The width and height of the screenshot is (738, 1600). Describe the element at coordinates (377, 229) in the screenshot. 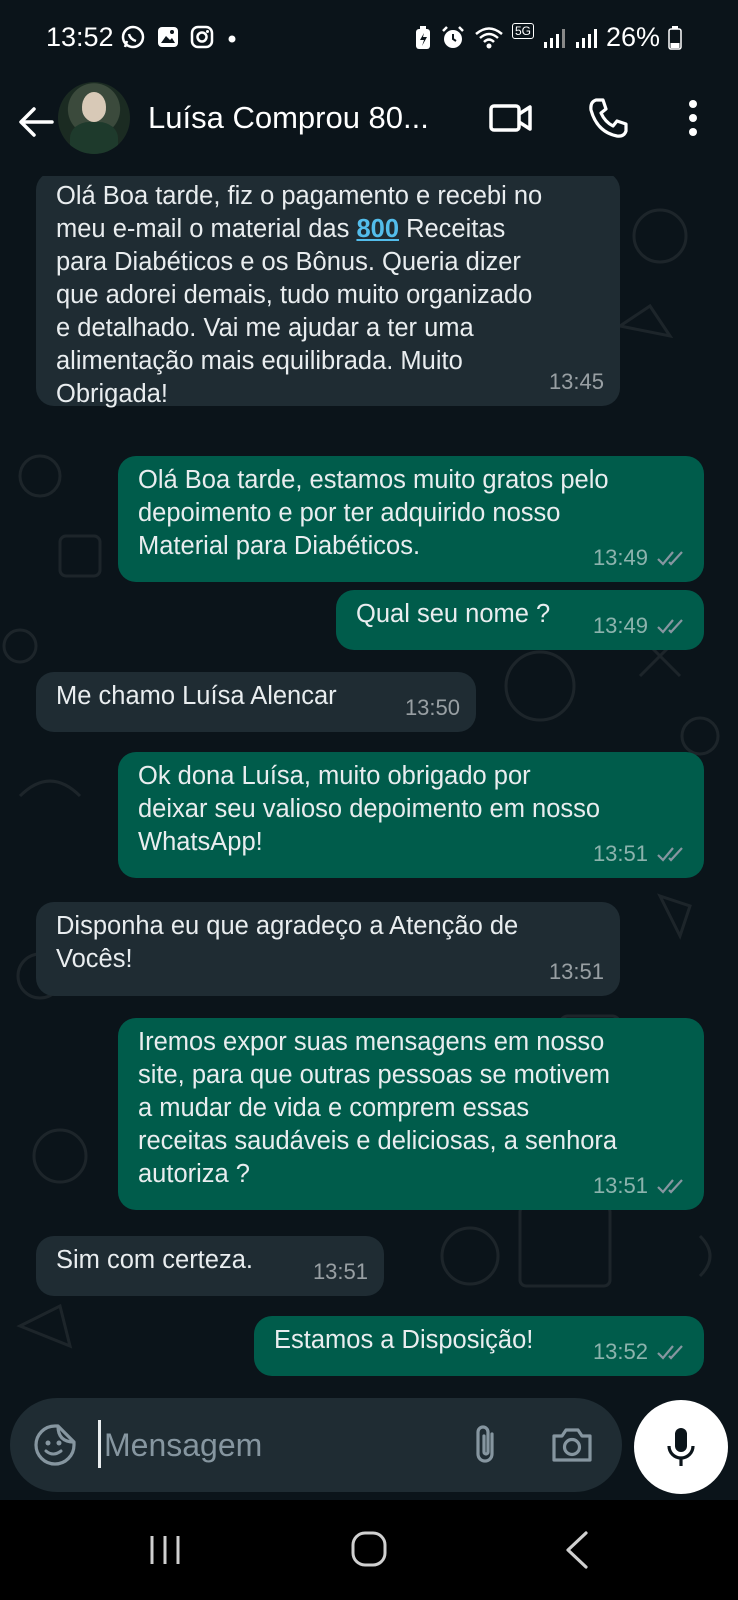

I see `message-link: 800` at that location.